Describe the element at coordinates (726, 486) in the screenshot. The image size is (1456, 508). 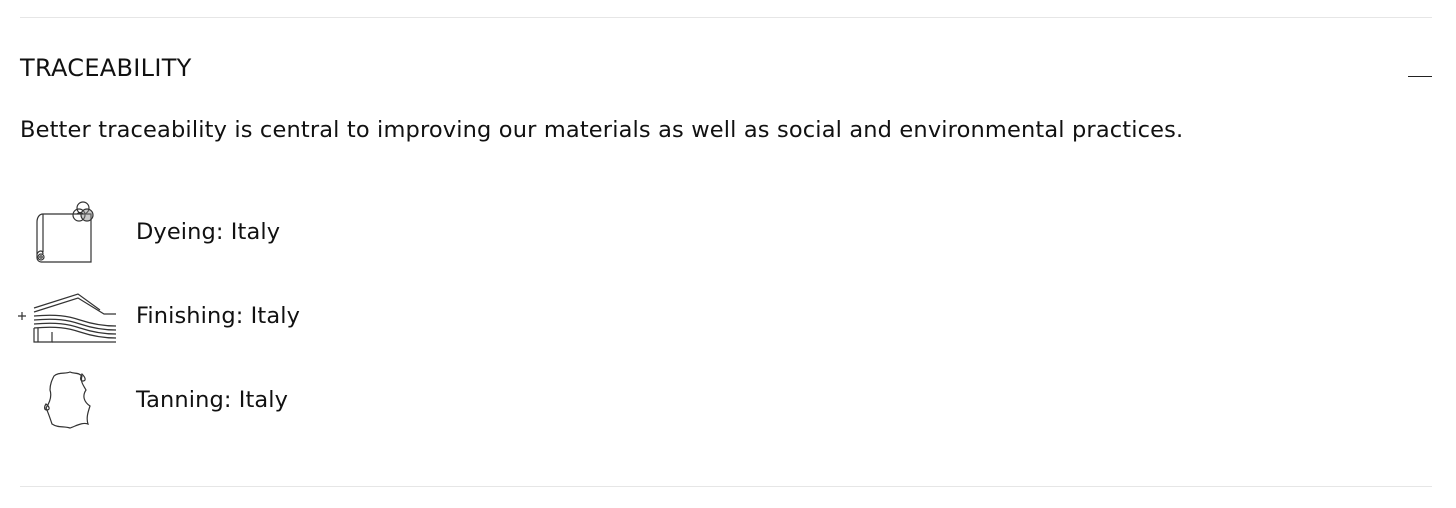
I see `bottom-divider` at that location.